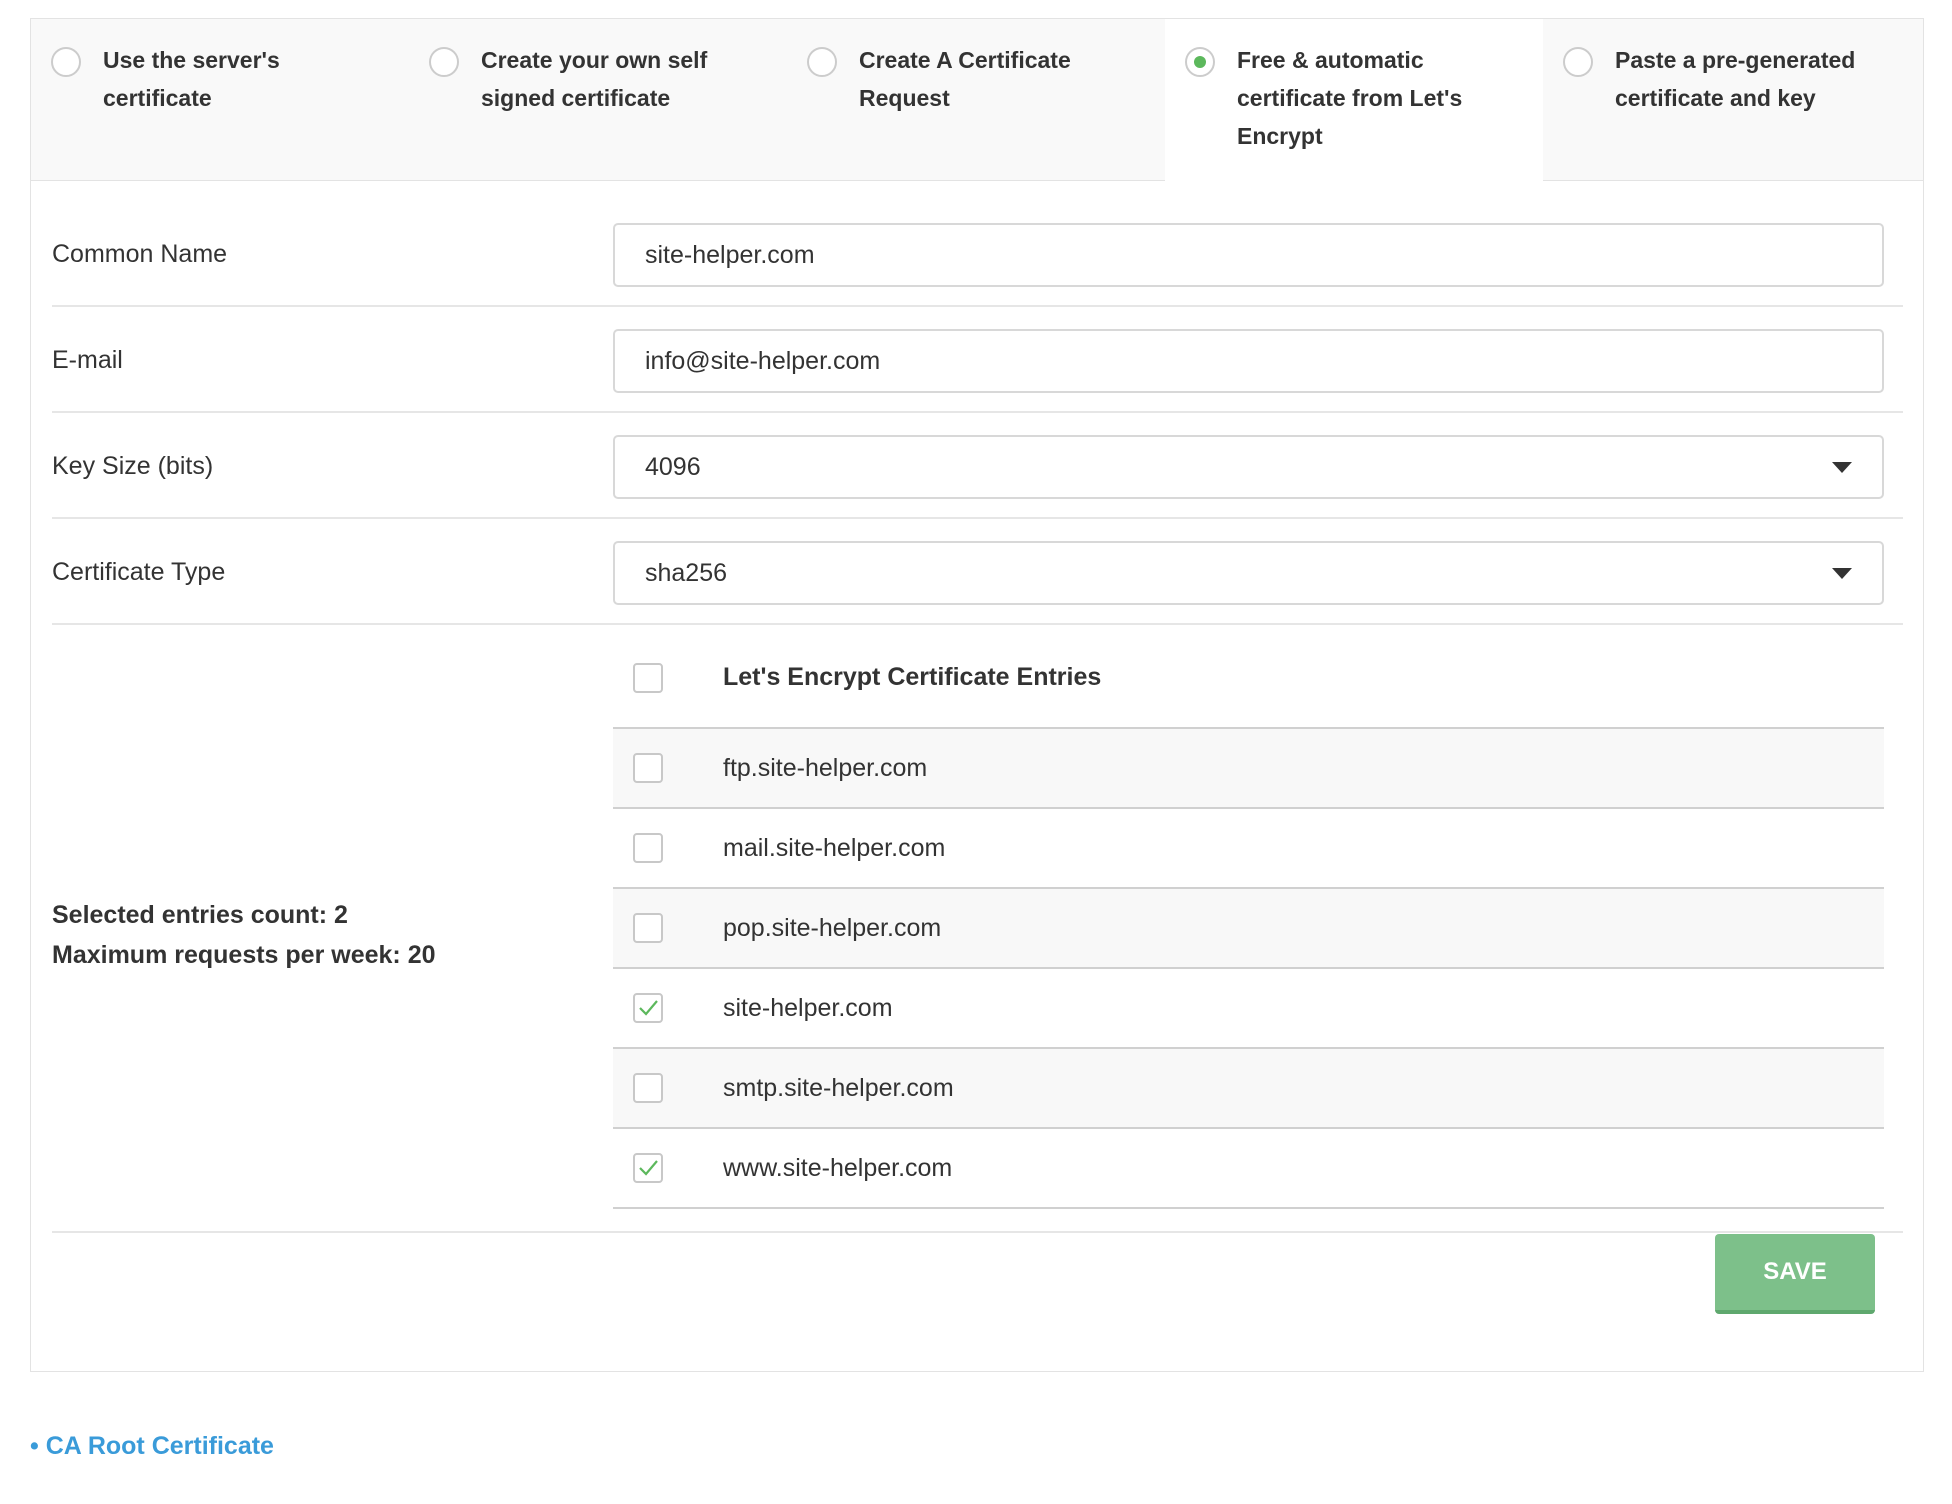 The width and height of the screenshot is (1952, 1504). What do you see at coordinates (808, 1008) in the screenshot?
I see `entry-name: site-helper.com` at bounding box center [808, 1008].